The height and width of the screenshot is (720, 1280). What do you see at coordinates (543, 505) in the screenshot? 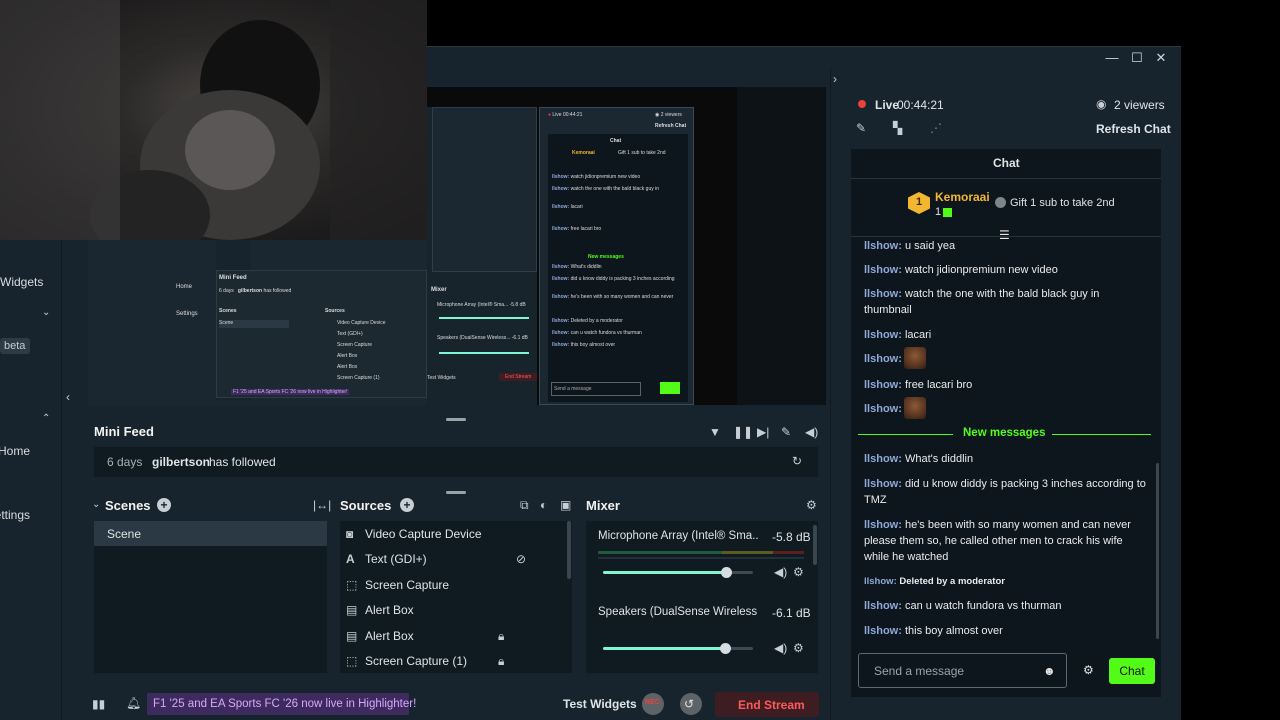
I see `source-audio-icon: ◐` at bounding box center [543, 505].